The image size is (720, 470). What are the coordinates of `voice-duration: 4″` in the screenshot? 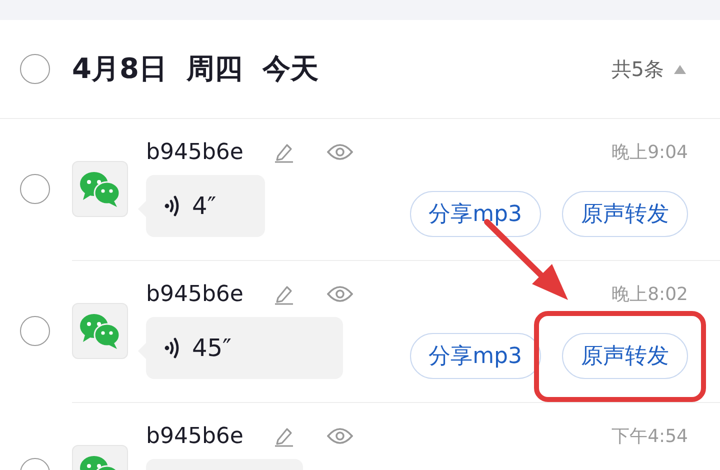 It's located at (204, 206).